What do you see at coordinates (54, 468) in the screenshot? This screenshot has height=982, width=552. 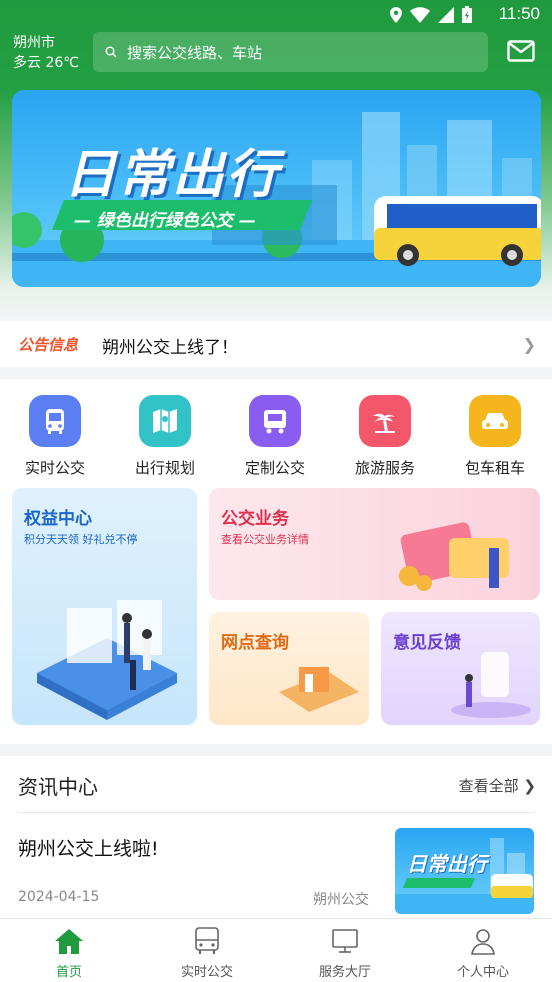 I see `service-label: 实时公交` at bounding box center [54, 468].